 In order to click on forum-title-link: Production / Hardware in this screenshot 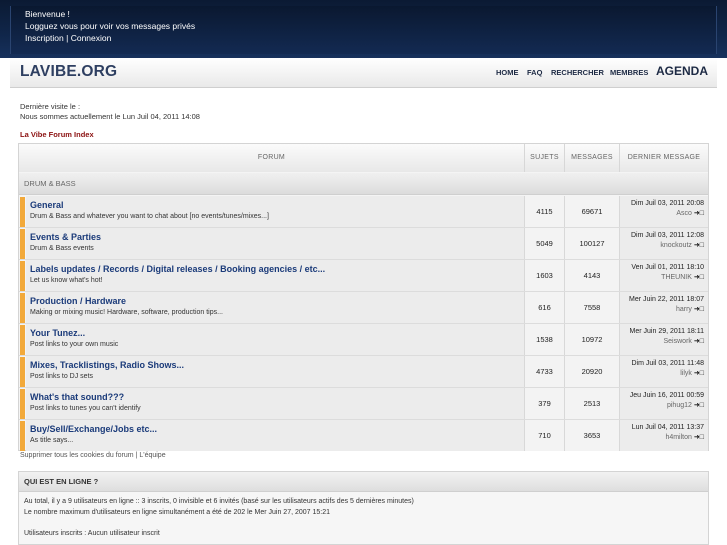, I will do `click(78, 301)`.